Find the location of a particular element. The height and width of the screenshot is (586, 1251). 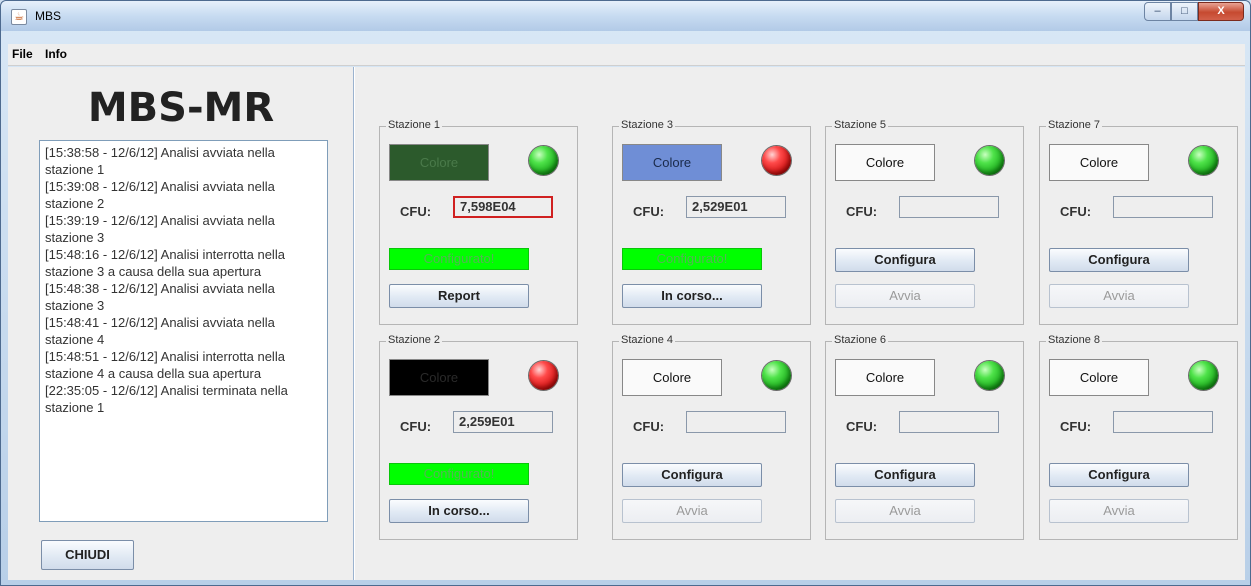

menu-bar: File Info is located at coordinates (626, 55).